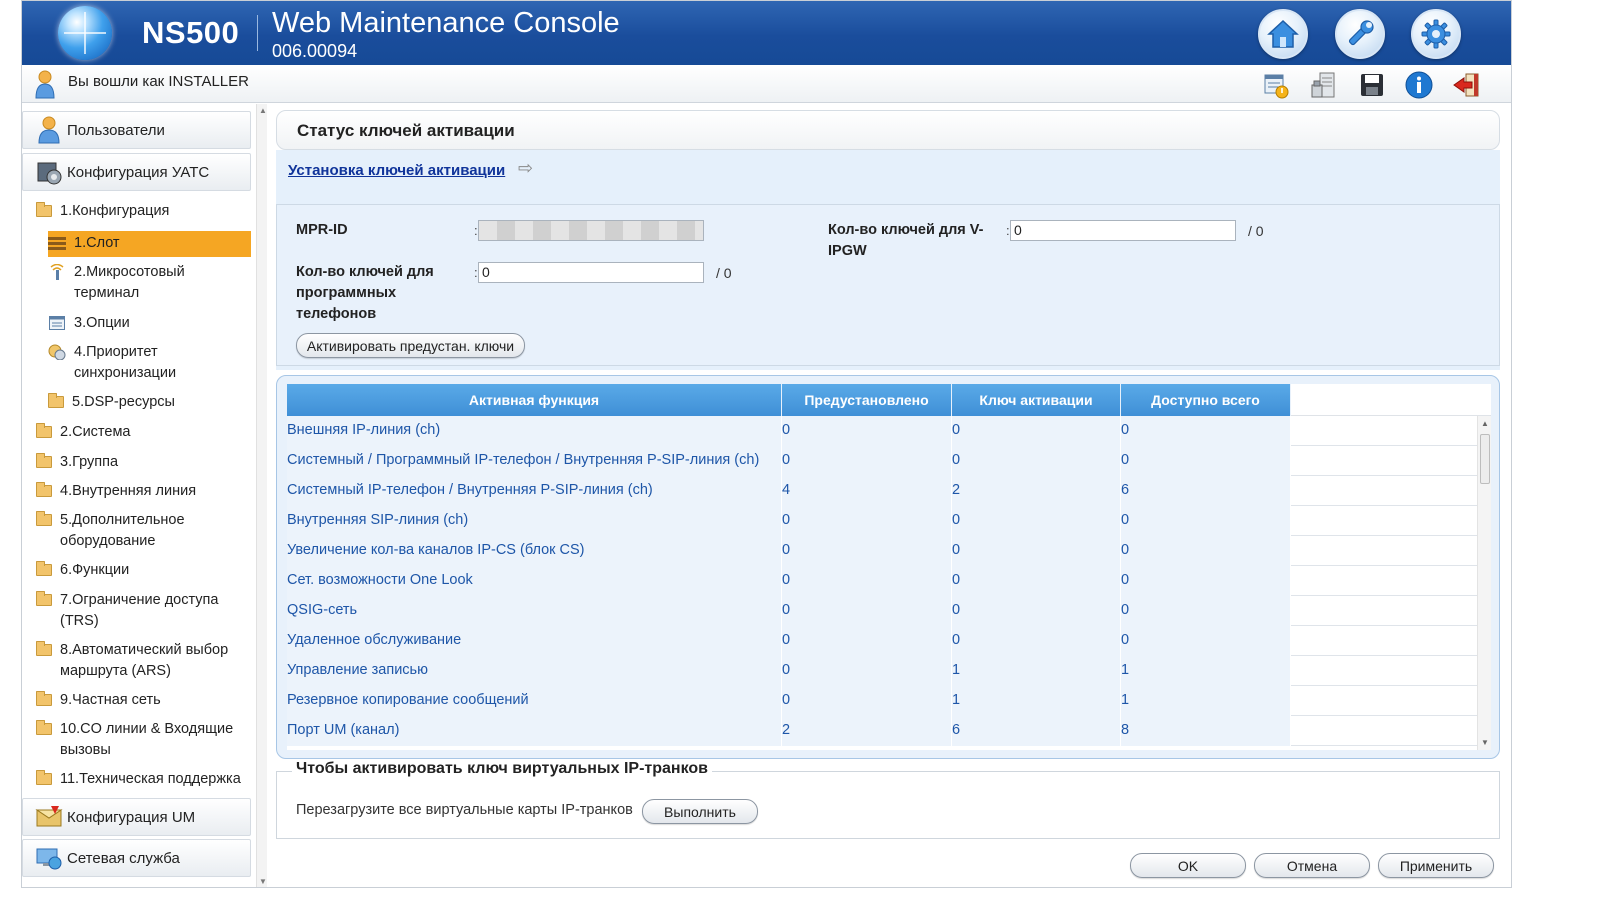 This screenshot has height=912, width=1603. I want to click on tree-item-micro-cell: 2.Микросотовый терминал, so click(143, 283).